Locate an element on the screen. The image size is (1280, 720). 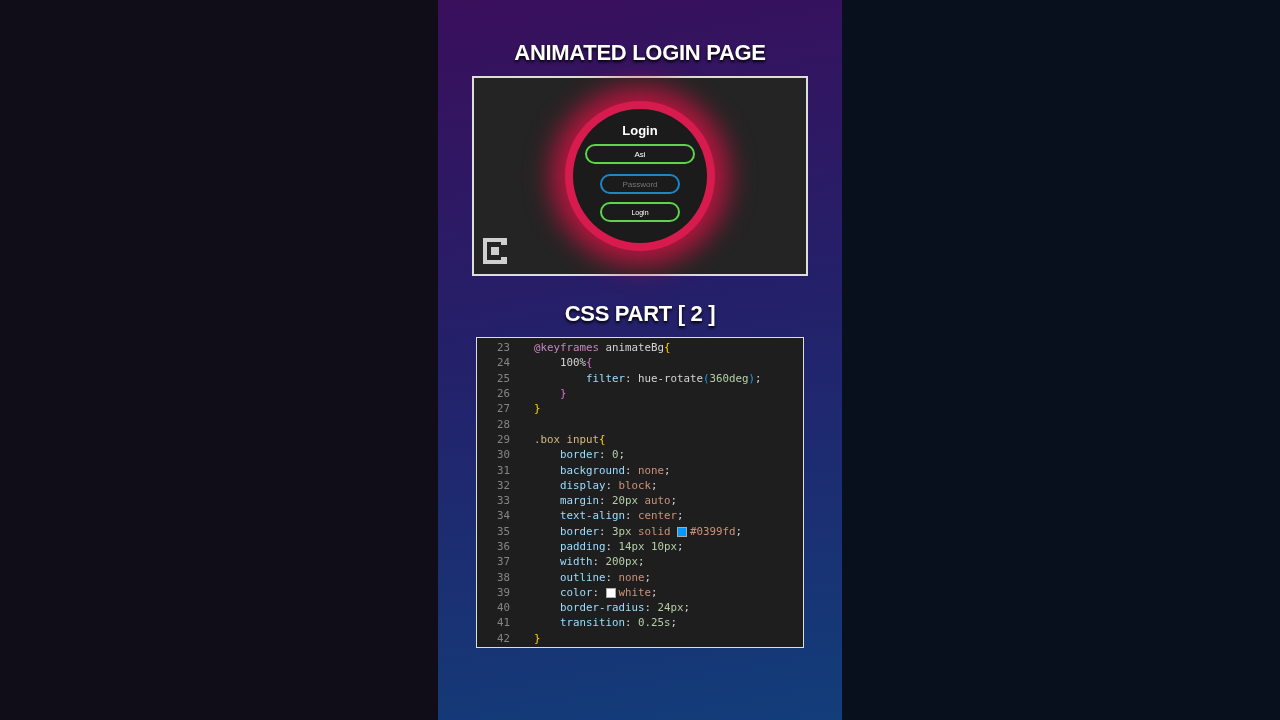
line-number: 38 is located at coordinates (503, 577).